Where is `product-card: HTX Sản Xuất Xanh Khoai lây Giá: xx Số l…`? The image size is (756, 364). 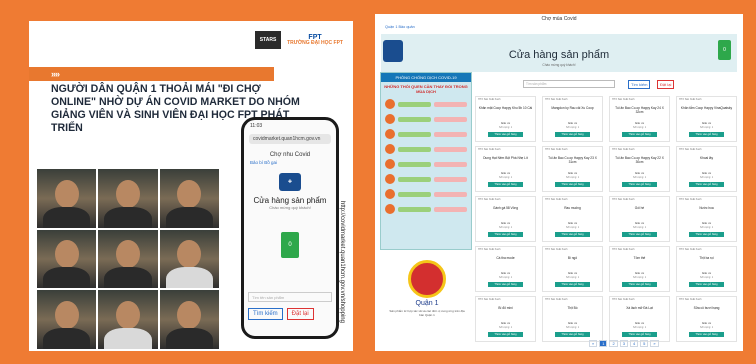
product-card: HTX Sản Xuất Xanh Khoai lây Giá: xx Số l… is located at coordinates (706, 169).